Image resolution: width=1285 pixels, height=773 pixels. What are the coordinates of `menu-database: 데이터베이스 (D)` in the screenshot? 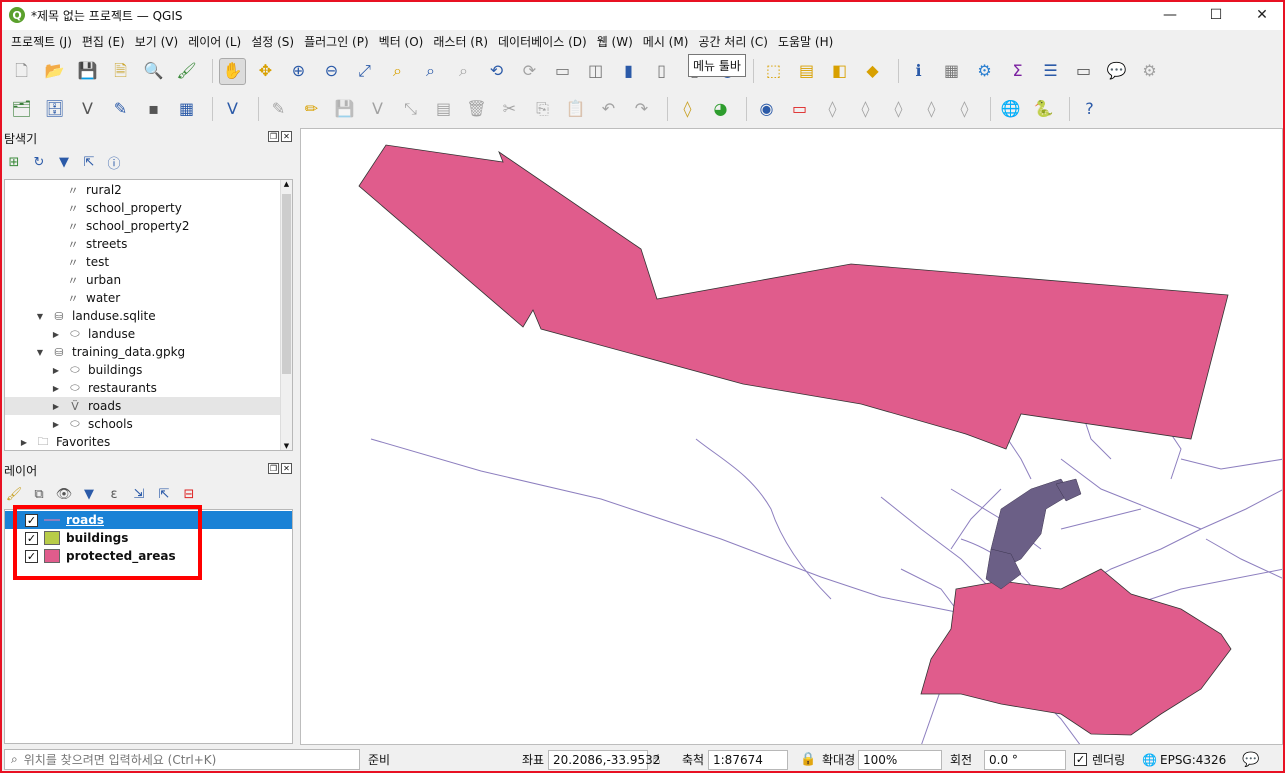 It's located at (542, 41).